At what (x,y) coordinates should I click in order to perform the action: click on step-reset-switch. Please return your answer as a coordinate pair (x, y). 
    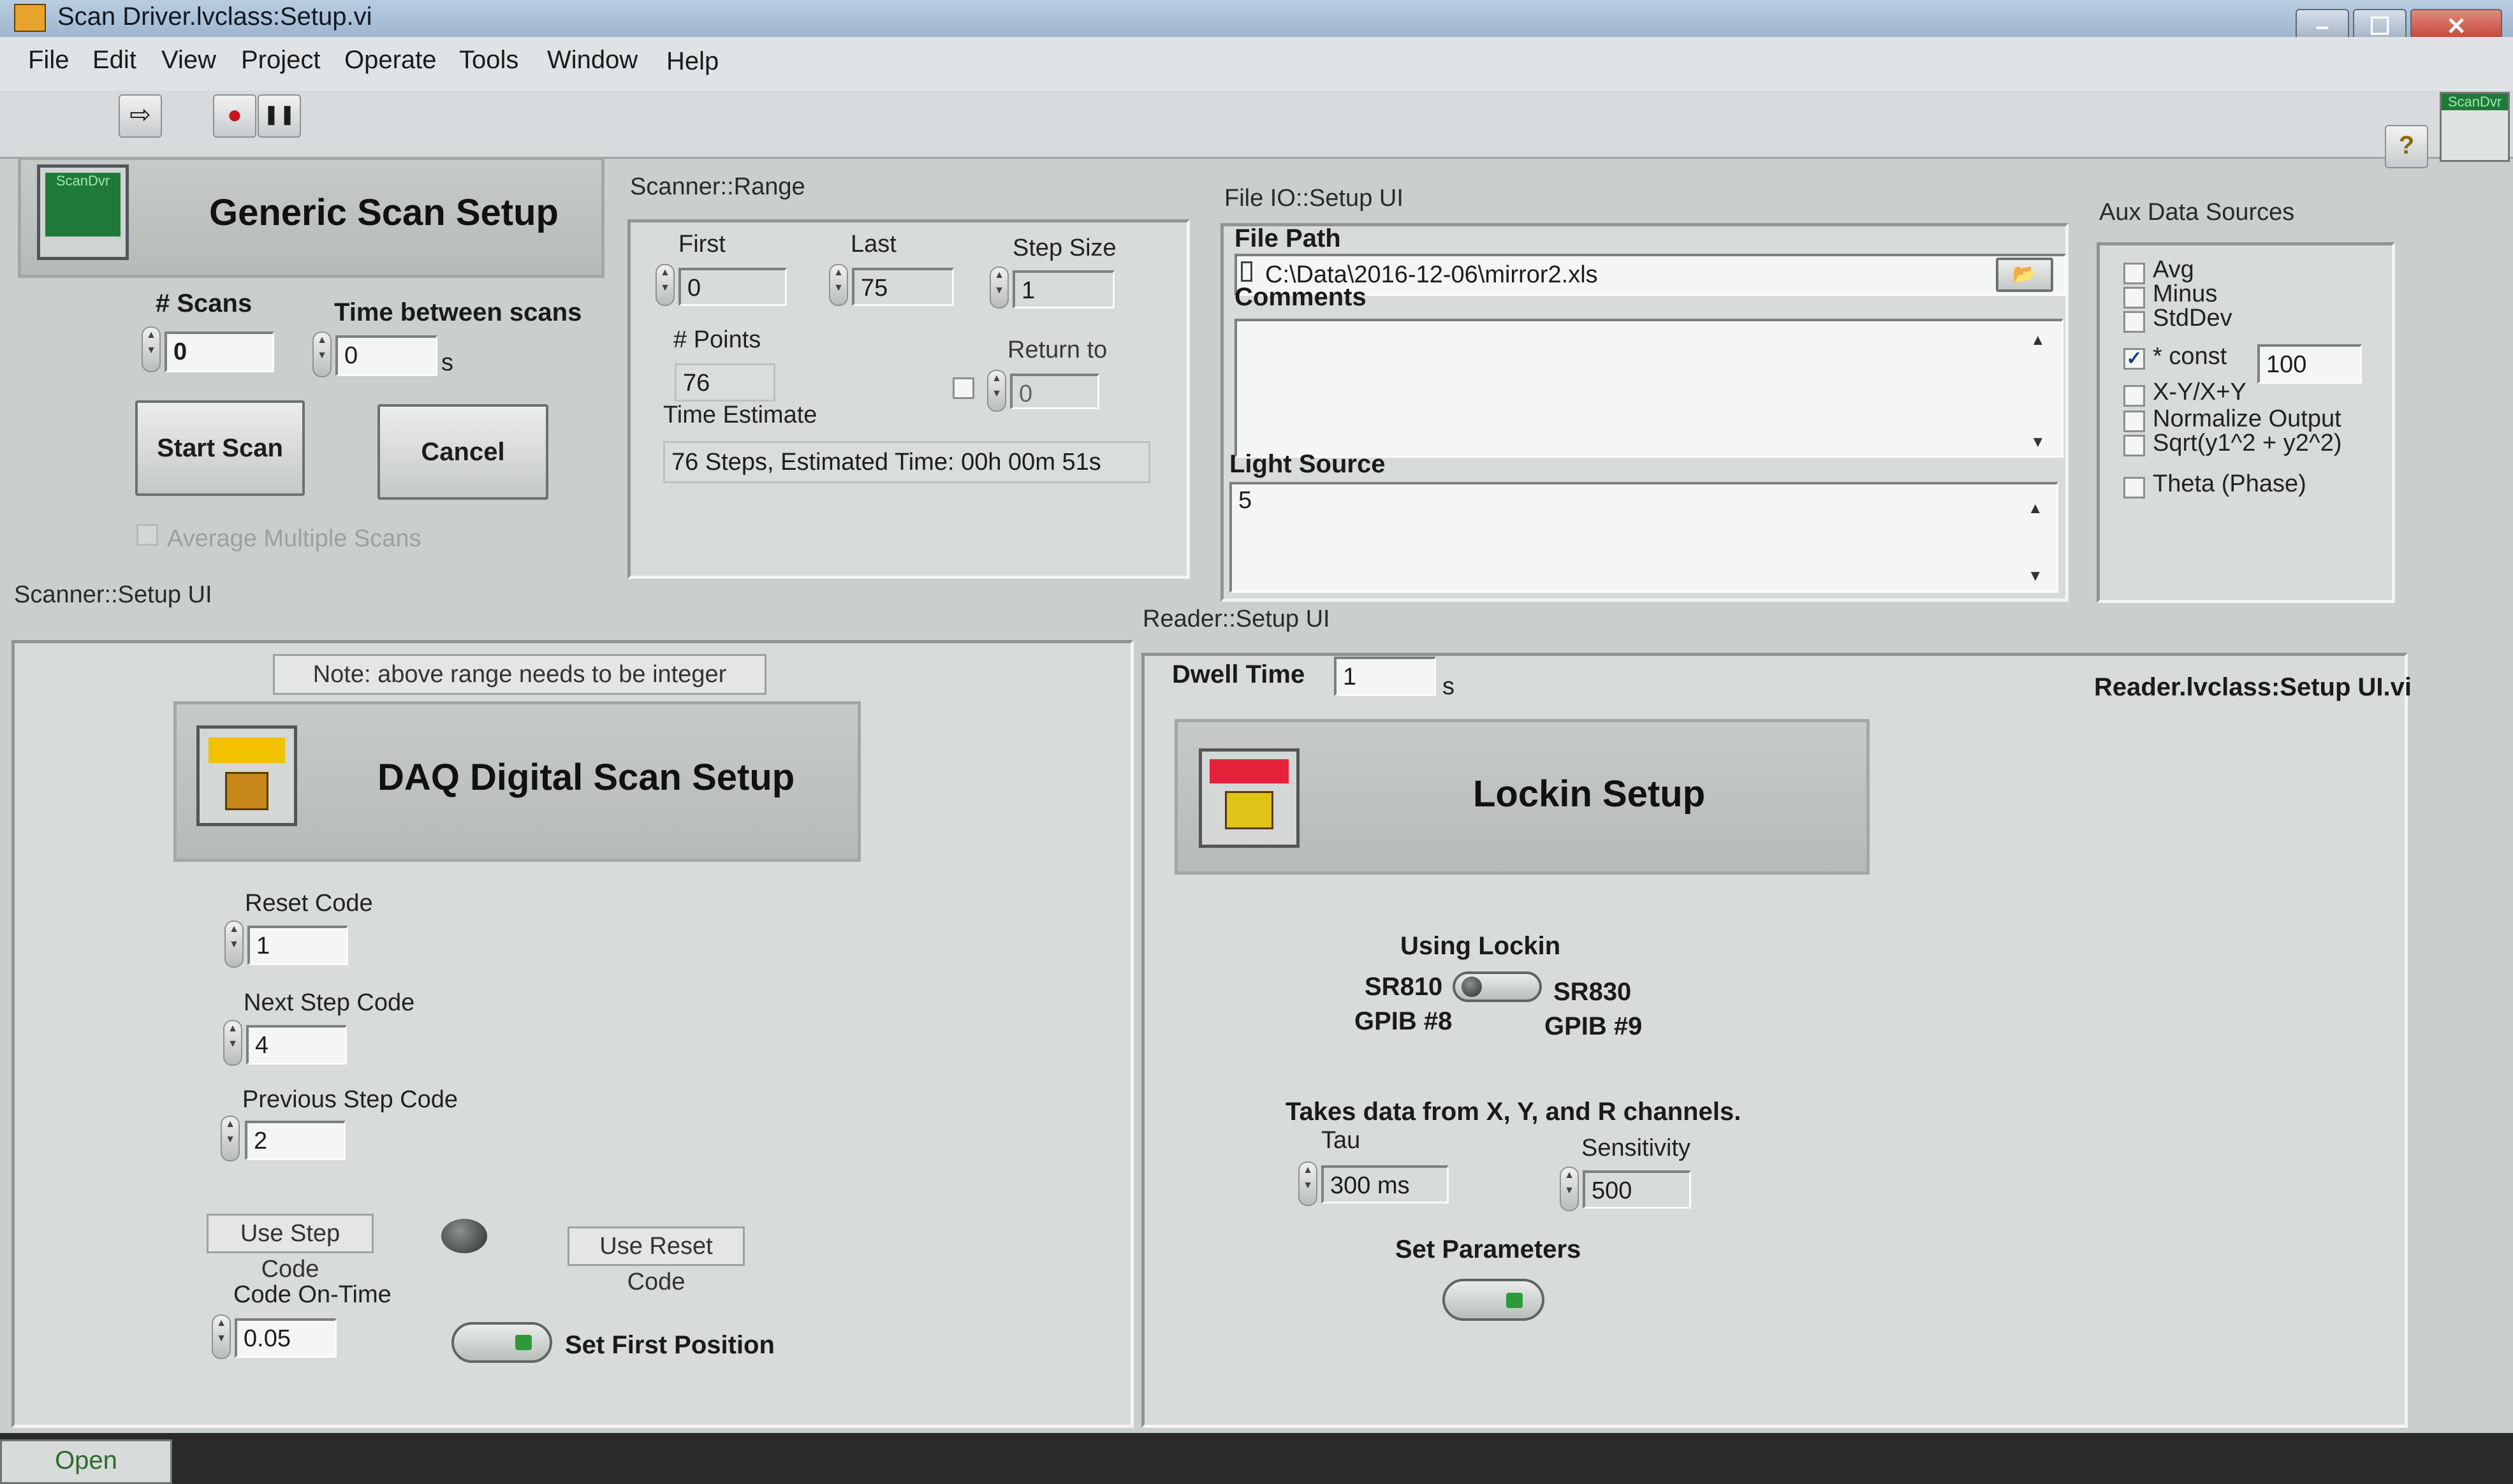
    Looking at the image, I should click on (464, 1236).